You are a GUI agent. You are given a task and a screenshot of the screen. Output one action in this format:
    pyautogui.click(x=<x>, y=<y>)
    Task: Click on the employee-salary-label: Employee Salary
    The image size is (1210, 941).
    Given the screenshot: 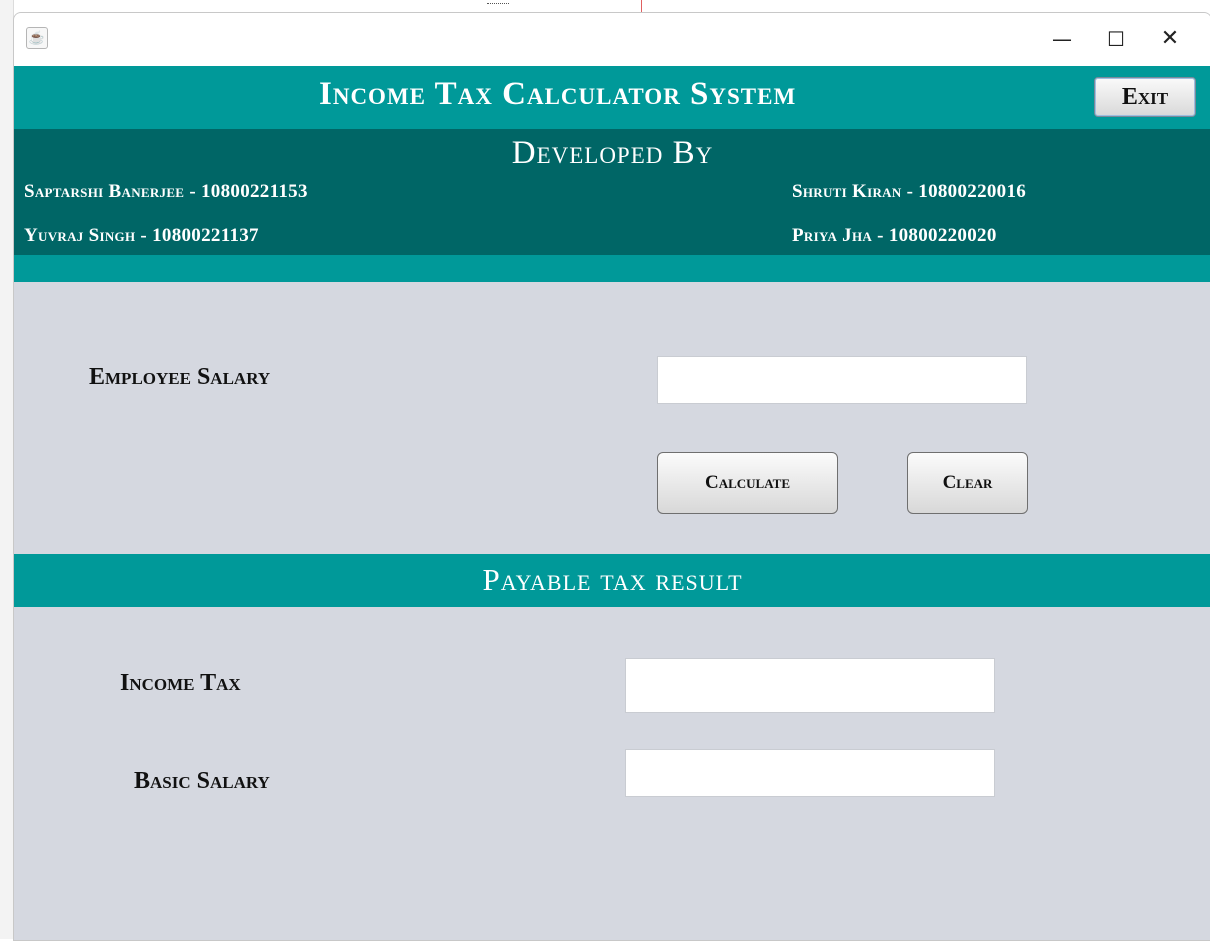 What is the action you would take?
    pyautogui.click(x=180, y=377)
    